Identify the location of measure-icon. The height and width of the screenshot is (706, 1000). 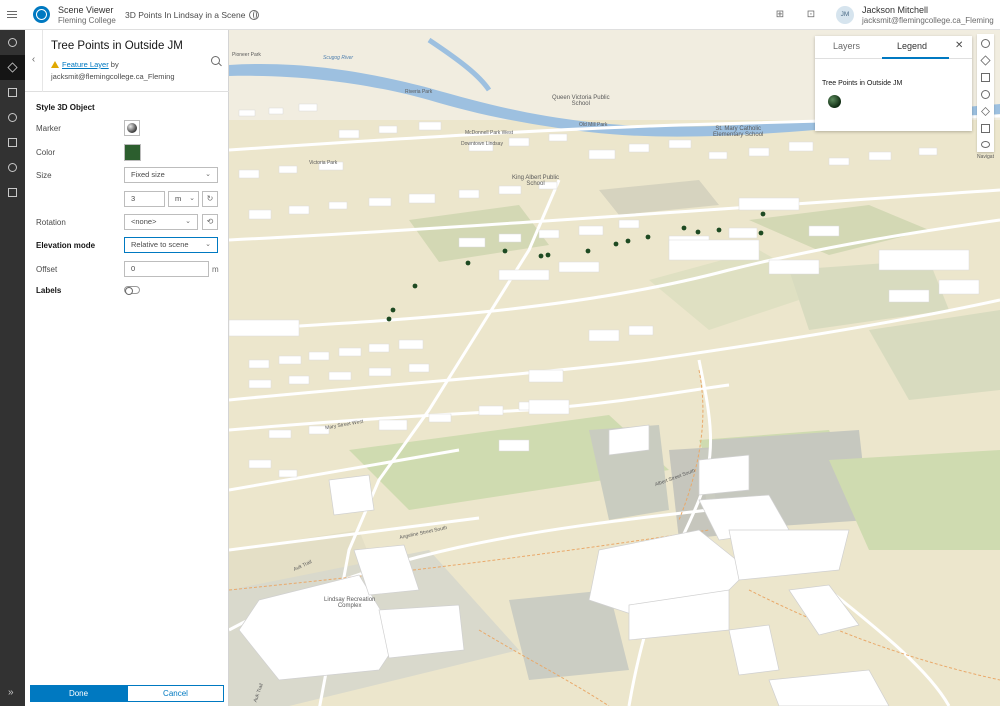
(985, 111).